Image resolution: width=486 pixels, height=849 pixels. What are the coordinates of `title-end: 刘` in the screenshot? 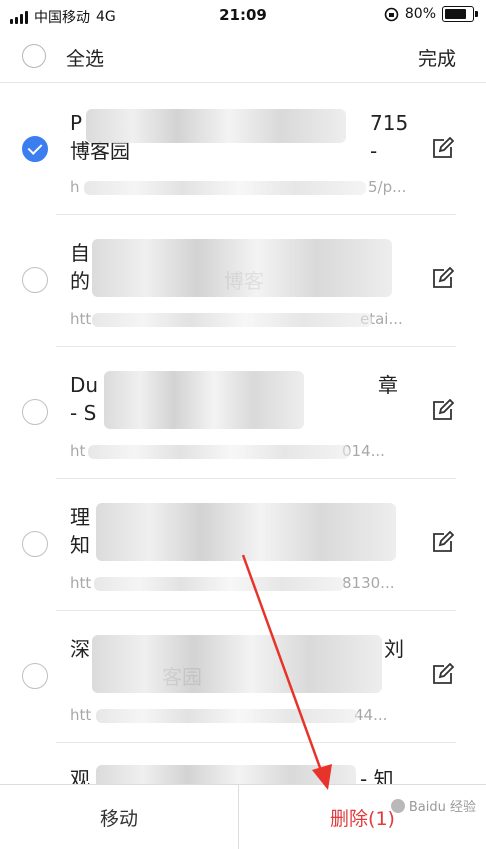 It's located at (394, 649).